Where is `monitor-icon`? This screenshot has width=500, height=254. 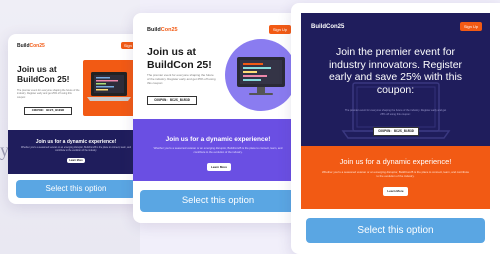
monitor-icon is located at coordinates (261, 76).